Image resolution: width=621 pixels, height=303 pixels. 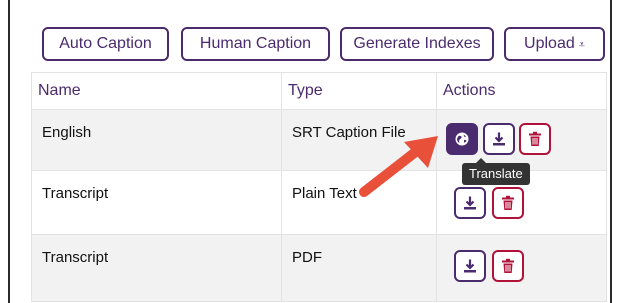 I want to click on generate-indexes-label: Generate Indexes, so click(x=417, y=43).